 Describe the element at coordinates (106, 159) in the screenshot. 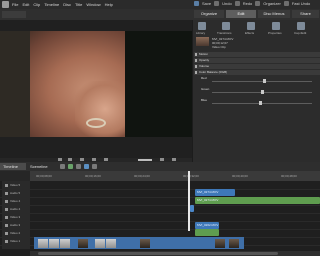

I see `go-to-end-icon` at that location.